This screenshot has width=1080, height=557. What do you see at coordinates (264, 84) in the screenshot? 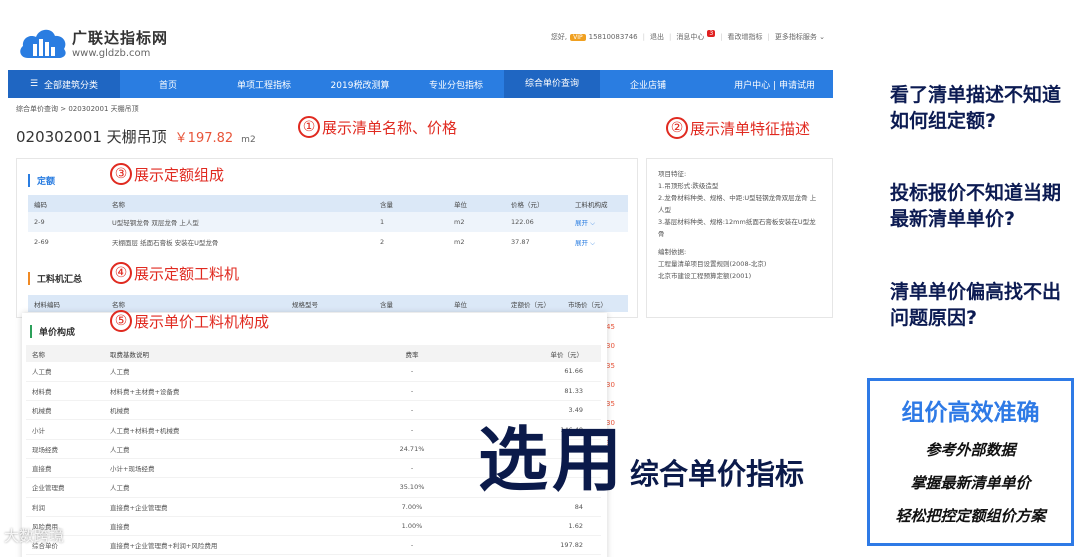
I see `nav-single-project: 单项工程指标` at bounding box center [264, 84].